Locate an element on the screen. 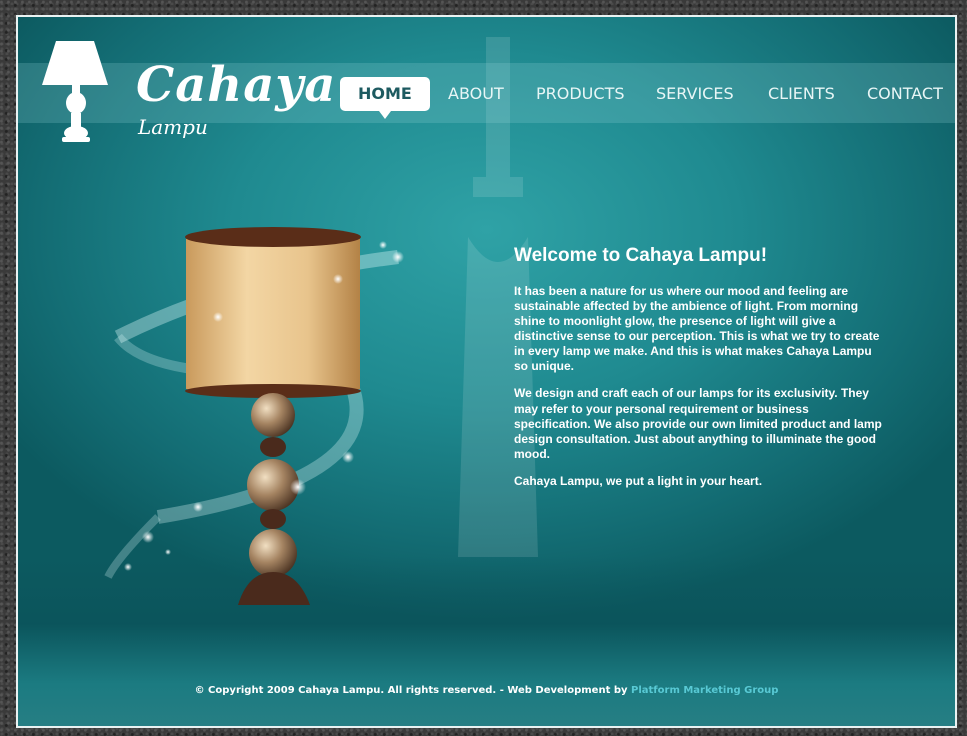 The height and width of the screenshot is (736, 967). logo-subtitle: Lampu is located at coordinates (173, 127).